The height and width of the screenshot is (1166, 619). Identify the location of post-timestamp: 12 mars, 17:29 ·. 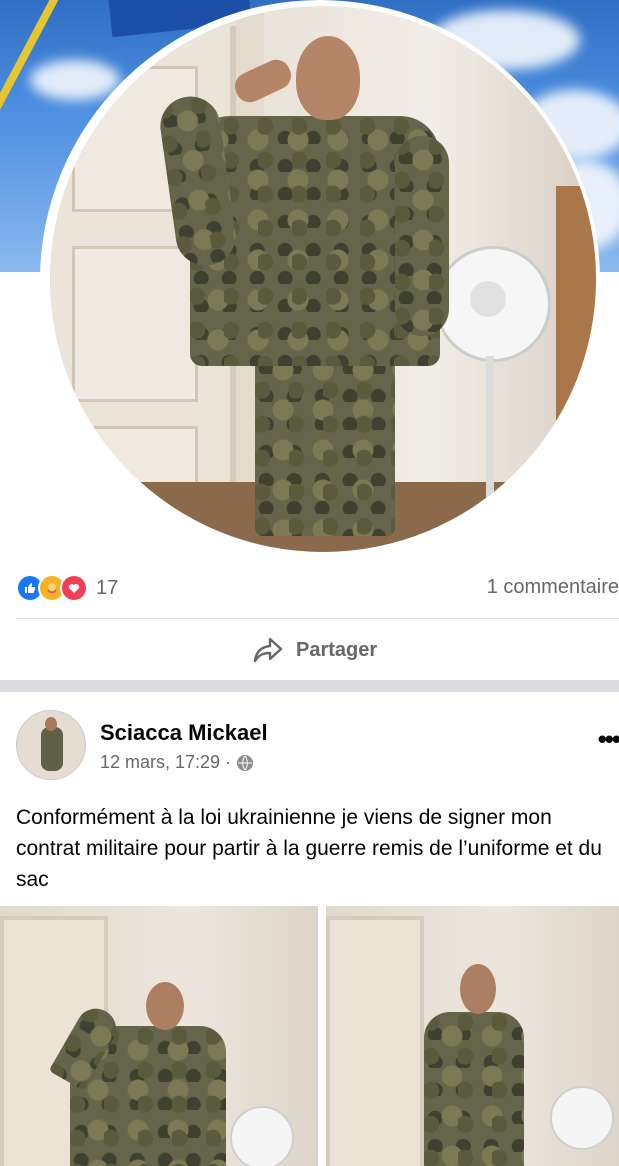
(165, 762).